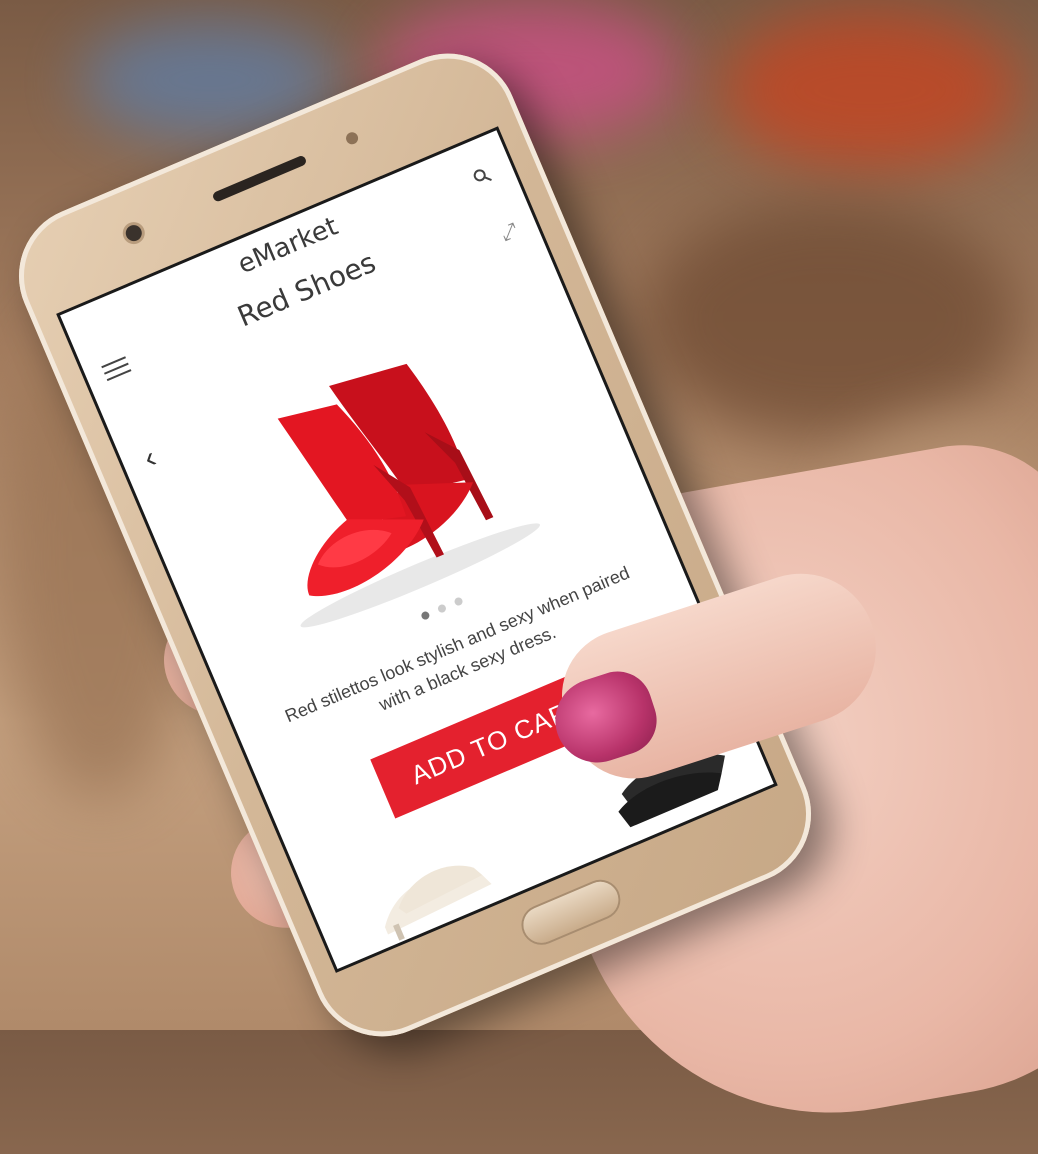 Image resolution: width=1038 pixels, height=1154 pixels. I want to click on home-button, so click(570, 912).